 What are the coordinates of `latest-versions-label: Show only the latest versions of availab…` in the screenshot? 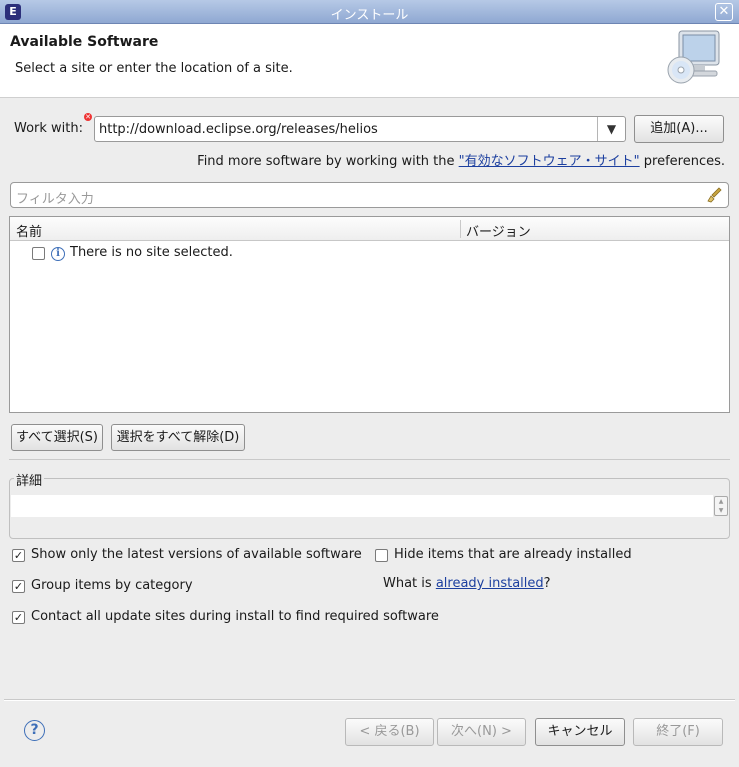 It's located at (196, 554).